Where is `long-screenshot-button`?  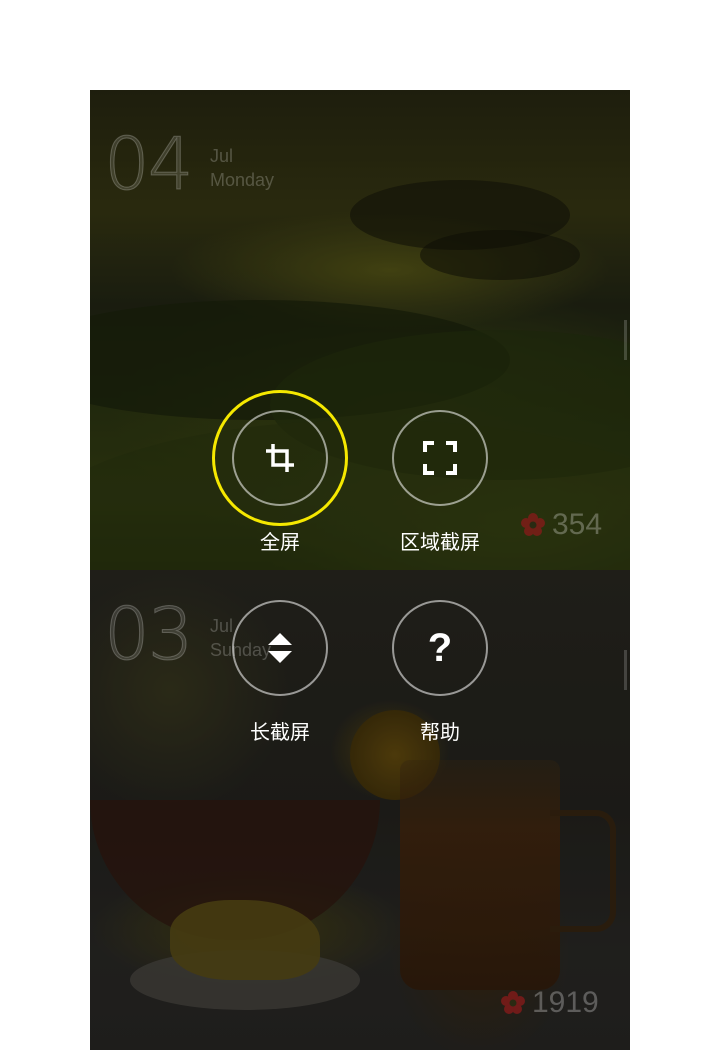 long-screenshot-button is located at coordinates (280, 648).